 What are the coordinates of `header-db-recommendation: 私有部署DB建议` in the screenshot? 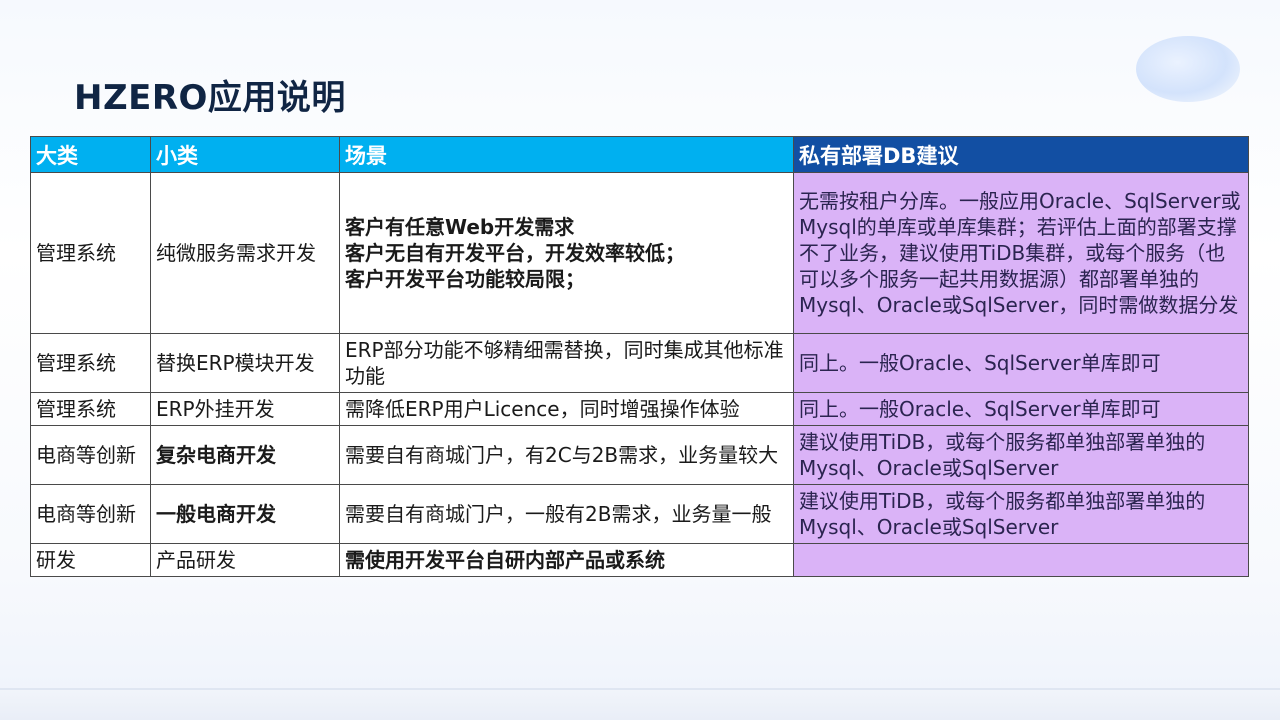 It's located at (1021, 154).